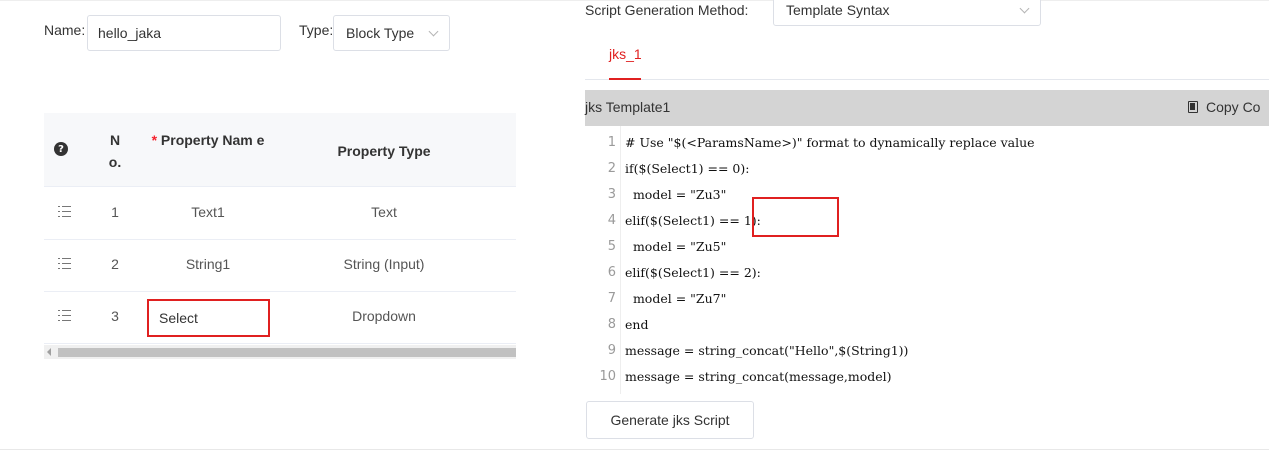 The height and width of the screenshot is (451, 1269). I want to click on copy-button: Copy Co, so click(1224, 107).